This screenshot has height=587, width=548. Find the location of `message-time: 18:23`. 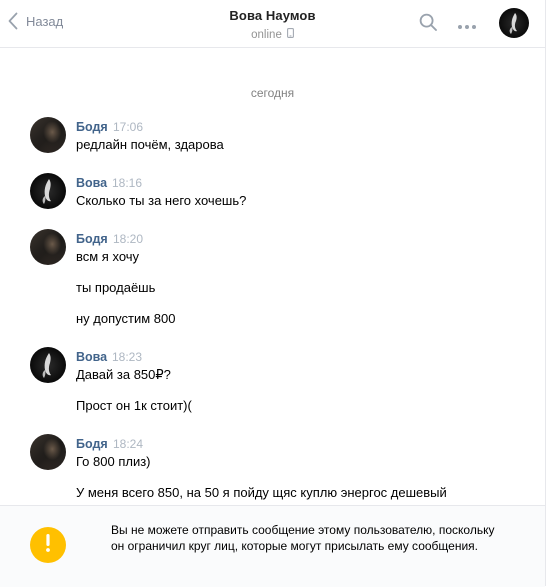

message-time: 18:23 is located at coordinates (127, 357).